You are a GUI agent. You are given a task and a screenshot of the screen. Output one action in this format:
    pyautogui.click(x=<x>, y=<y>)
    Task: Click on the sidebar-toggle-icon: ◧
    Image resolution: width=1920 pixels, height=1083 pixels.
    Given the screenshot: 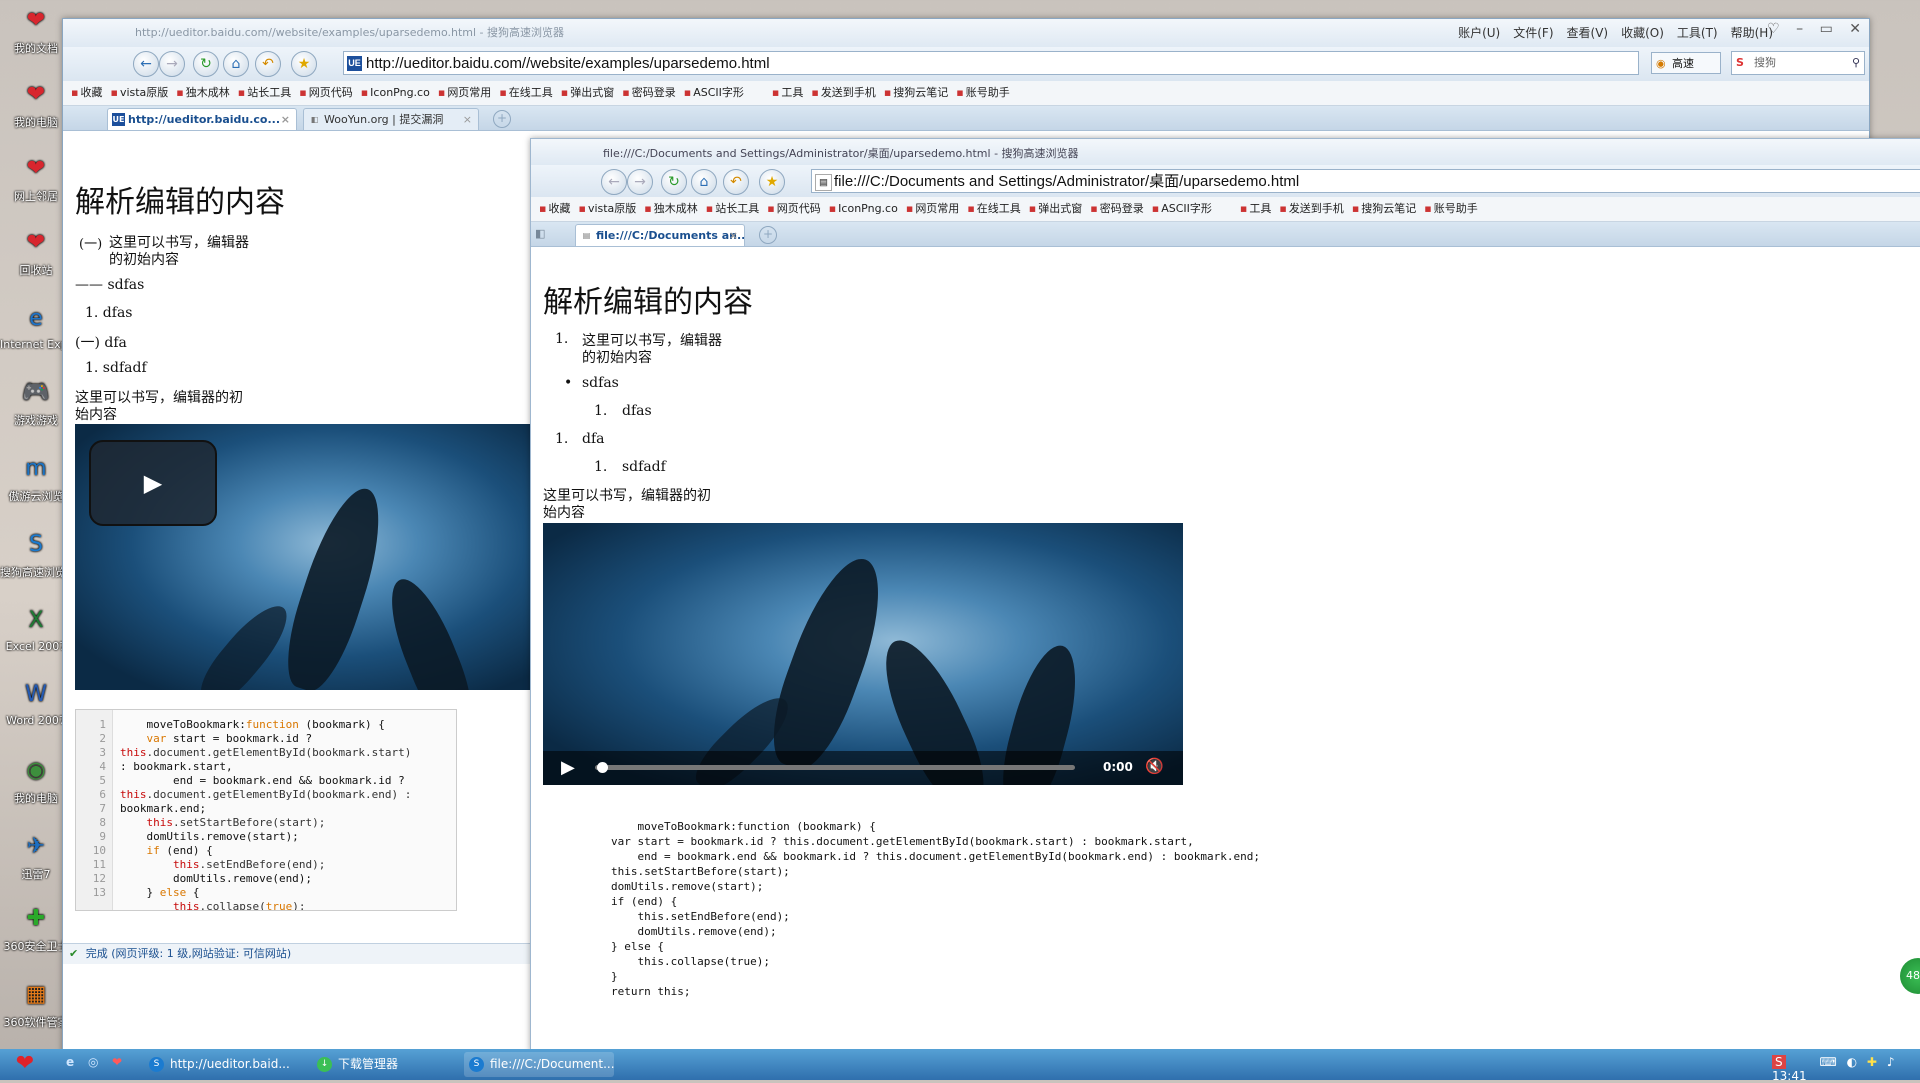 What is the action you would take?
    pyautogui.click(x=540, y=233)
    